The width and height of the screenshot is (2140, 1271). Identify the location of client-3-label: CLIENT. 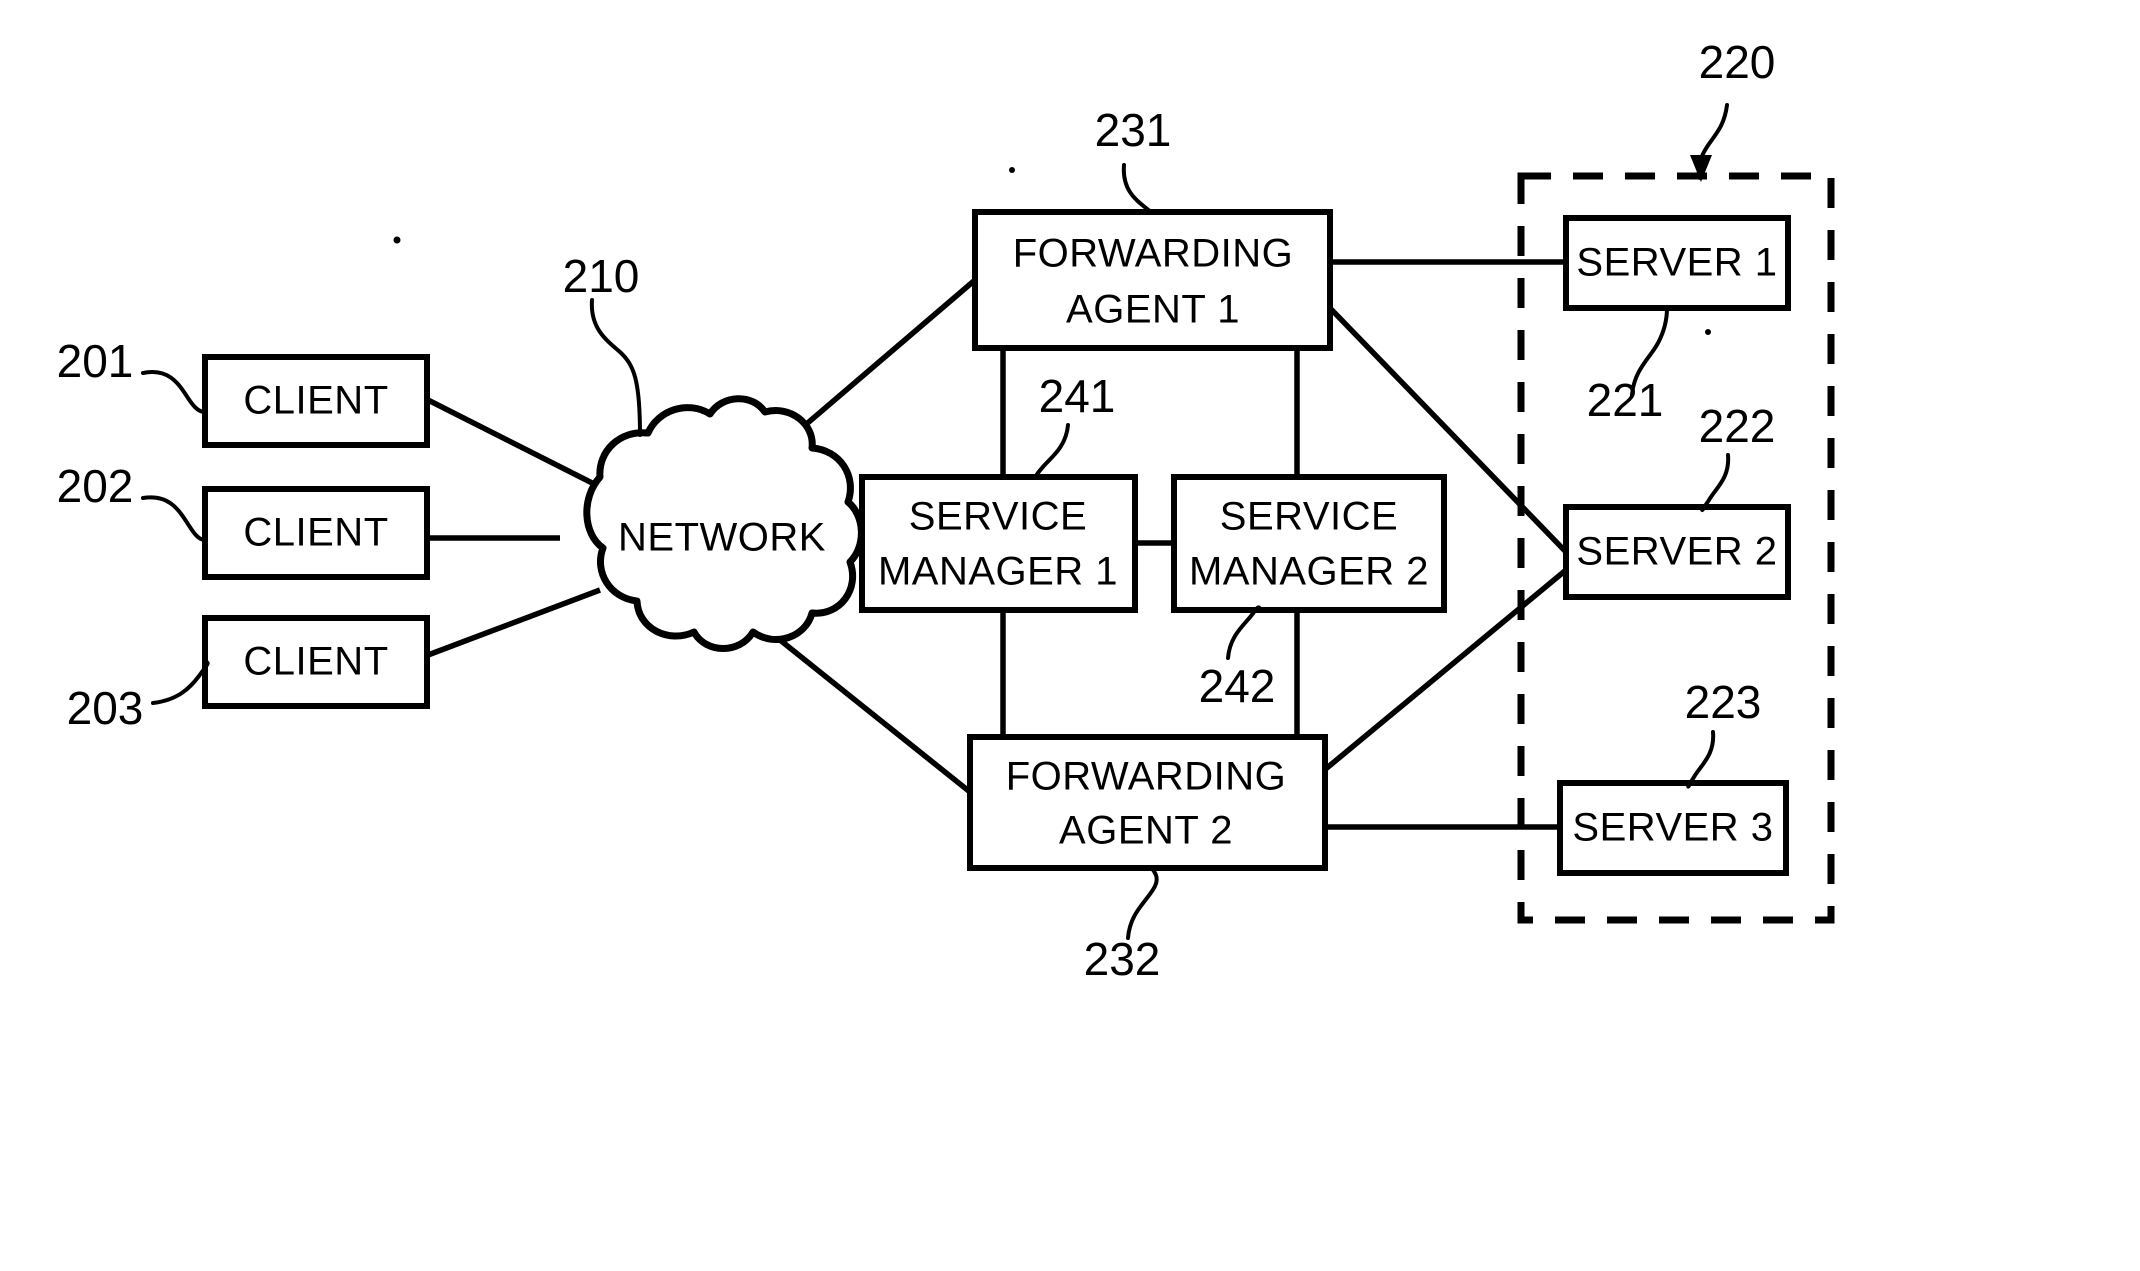
(315, 662).